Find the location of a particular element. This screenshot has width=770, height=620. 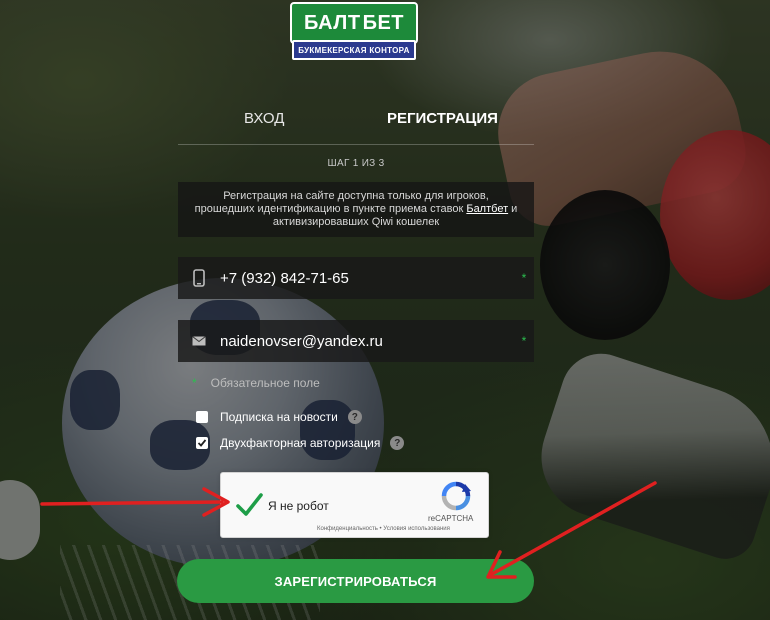

baltbet-logo: БАЛТ БЕТ БУКМЕКЕРСКАЯ КОНТОРА is located at coordinates (354, 31).